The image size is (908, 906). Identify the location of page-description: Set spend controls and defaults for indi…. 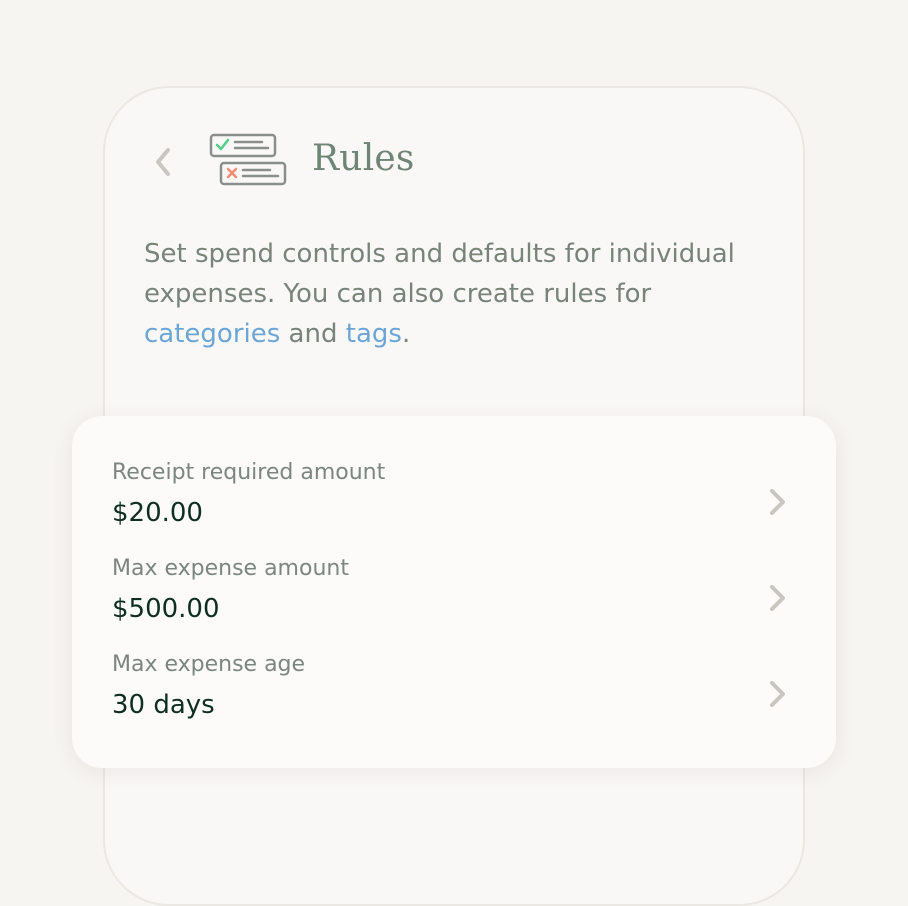
(439, 294).